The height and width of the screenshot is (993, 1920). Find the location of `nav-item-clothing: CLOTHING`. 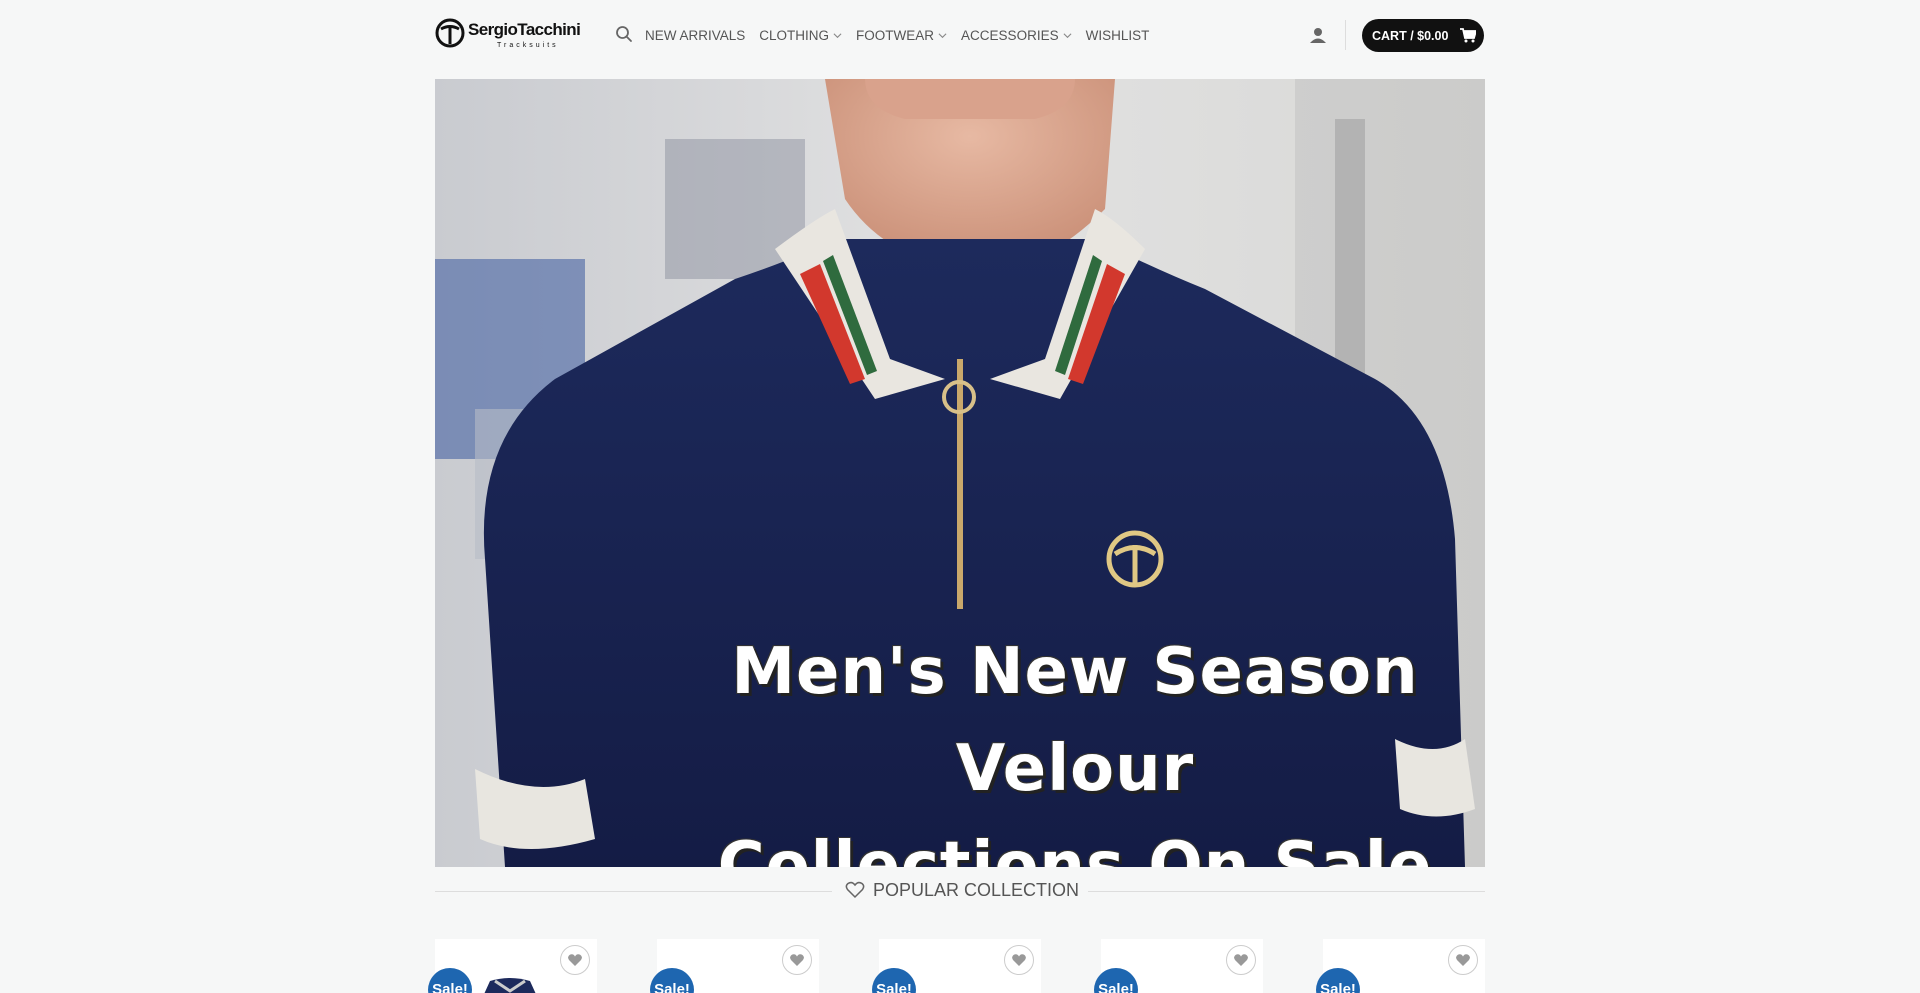

nav-item-clothing: CLOTHING is located at coordinates (800, 35).